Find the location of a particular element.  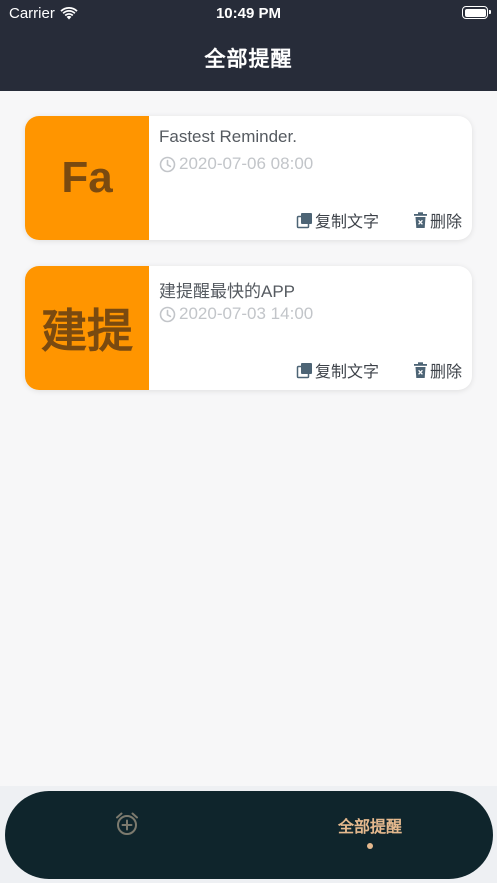

active-tab-indicator is located at coordinates (370, 846).